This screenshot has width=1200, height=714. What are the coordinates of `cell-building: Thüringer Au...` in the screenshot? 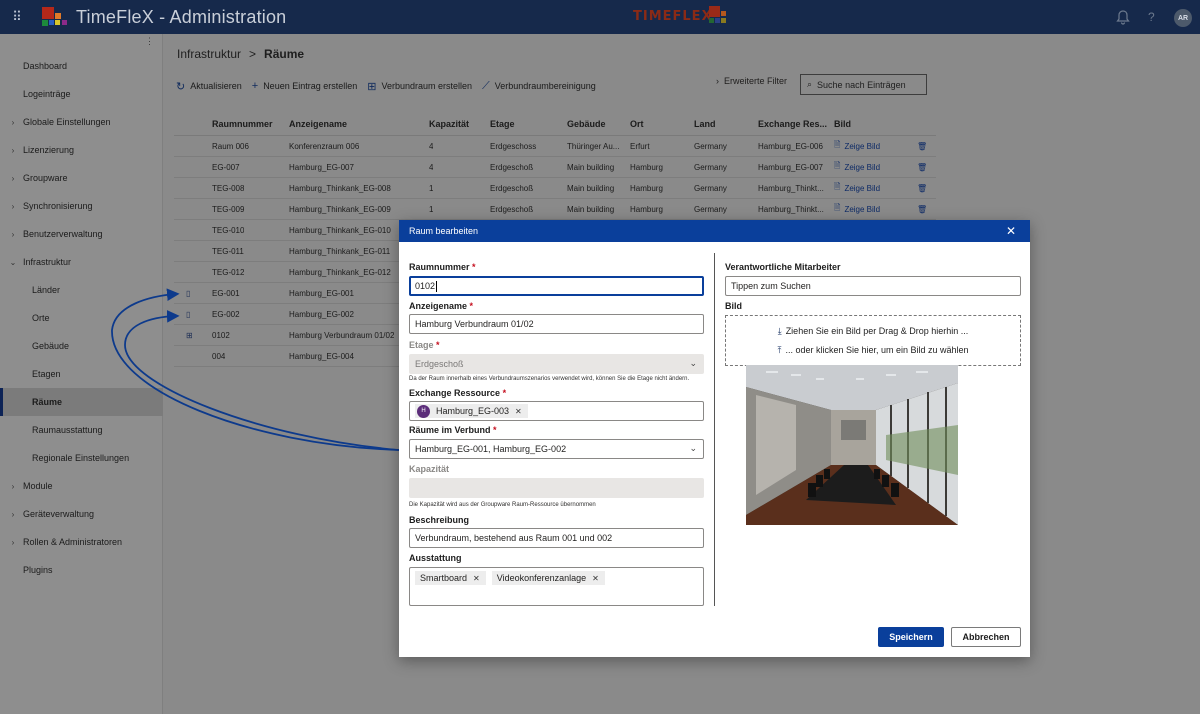 It's located at (593, 146).